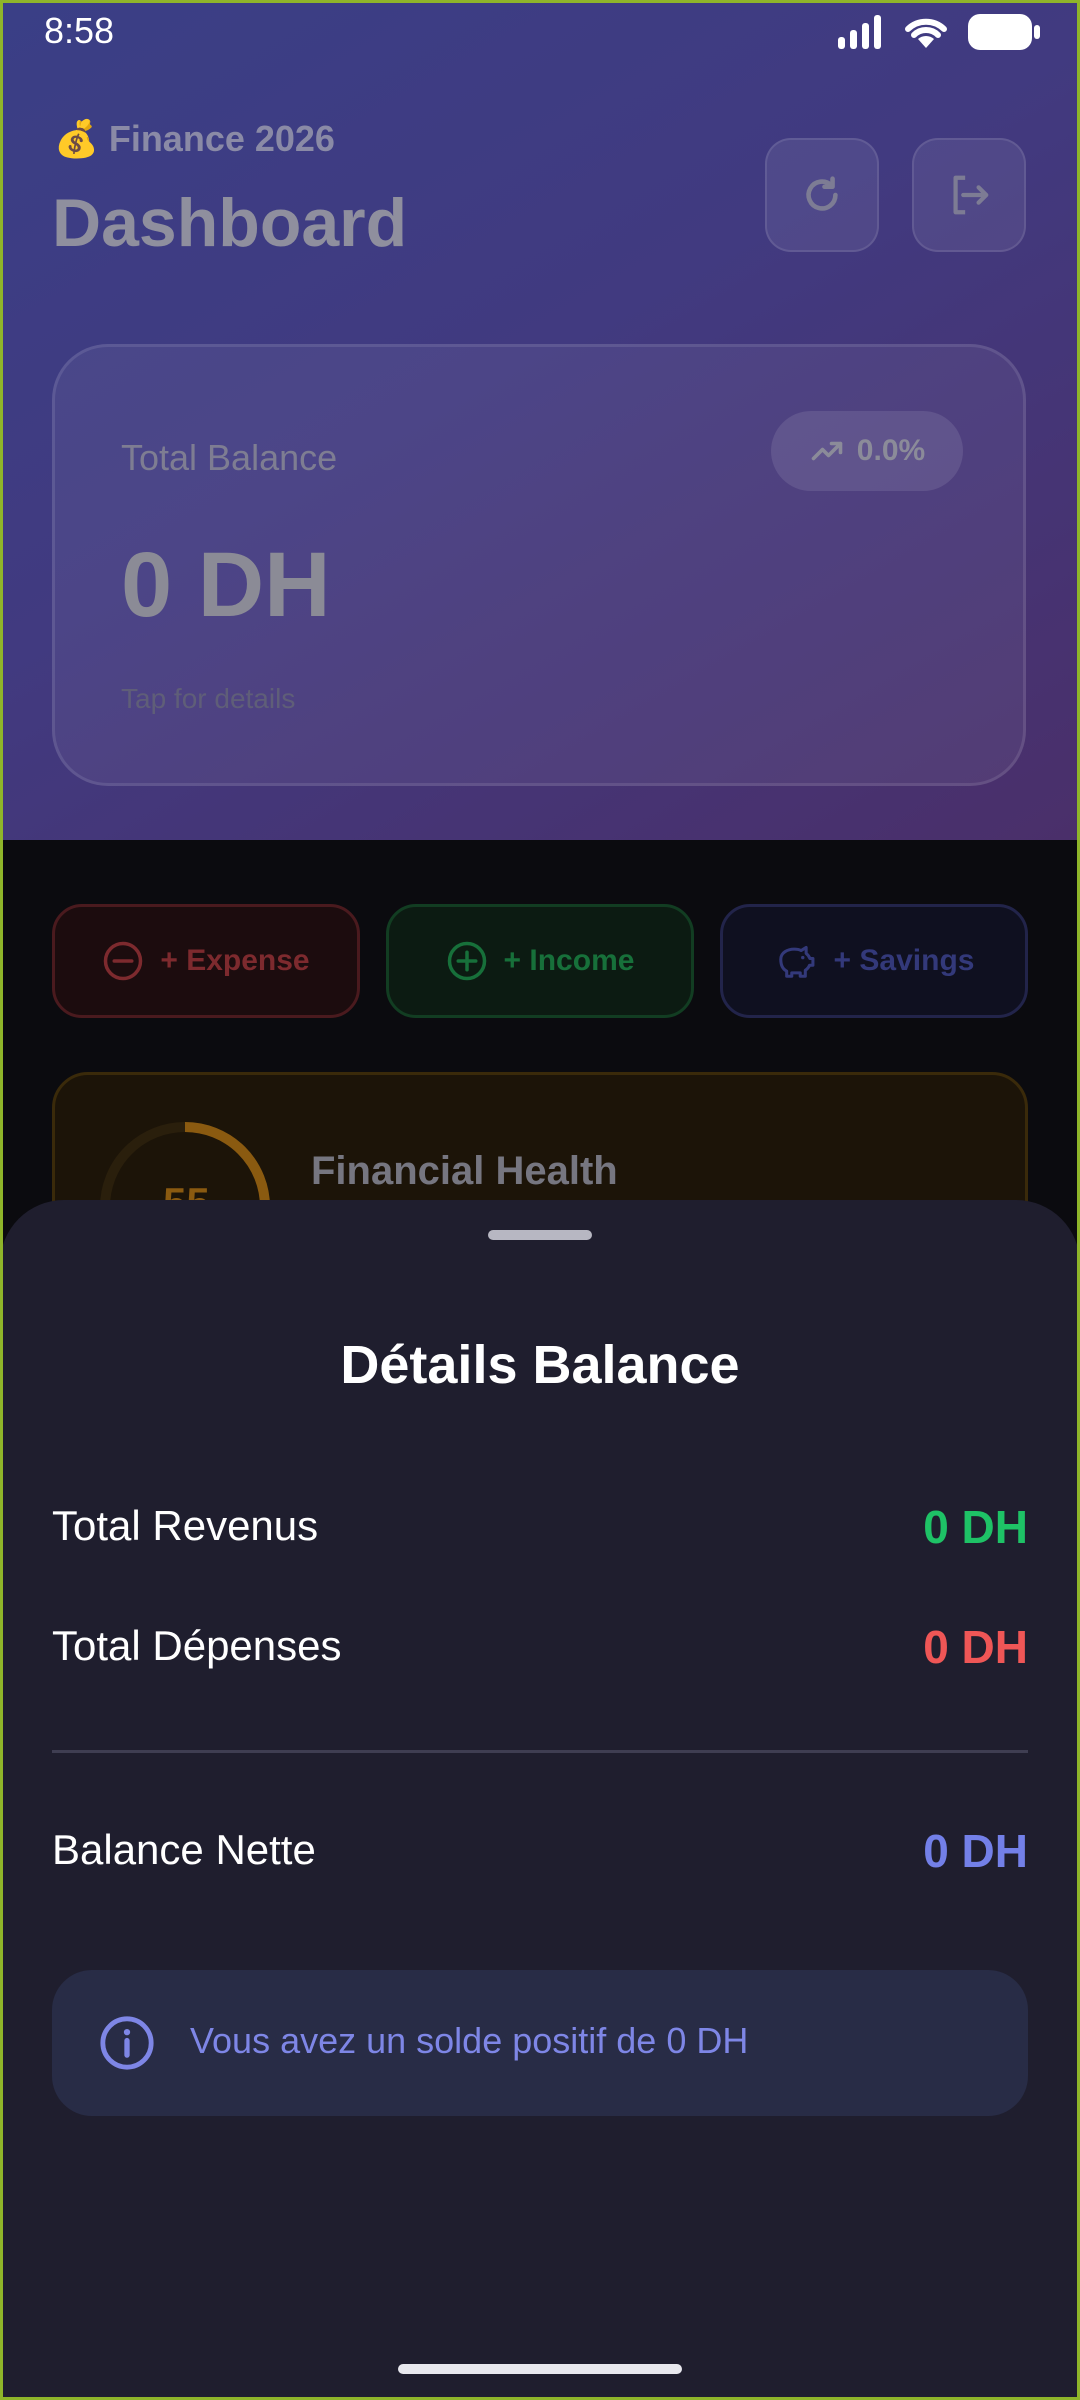 This screenshot has height=2400, width=1080. What do you see at coordinates (235, 960) in the screenshot?
I see `add-expense-label: + Expense` at bounding box center [235, 960].